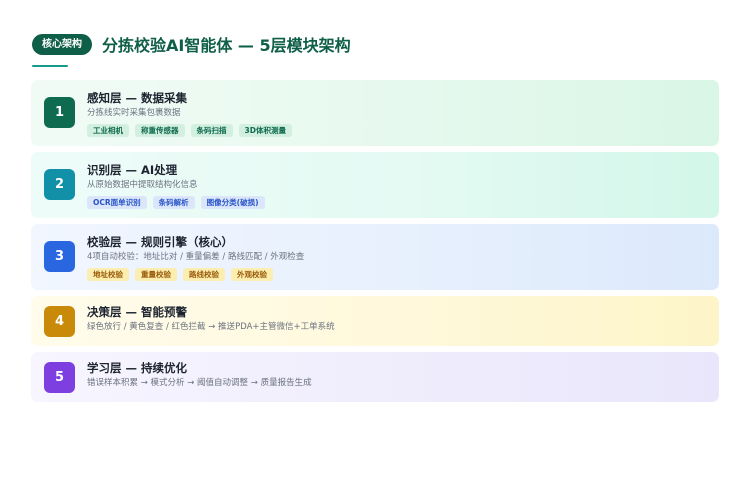 This screenshot has height=500, width=750. I want to click on layer-number-badge: 5, so click(59, 377).